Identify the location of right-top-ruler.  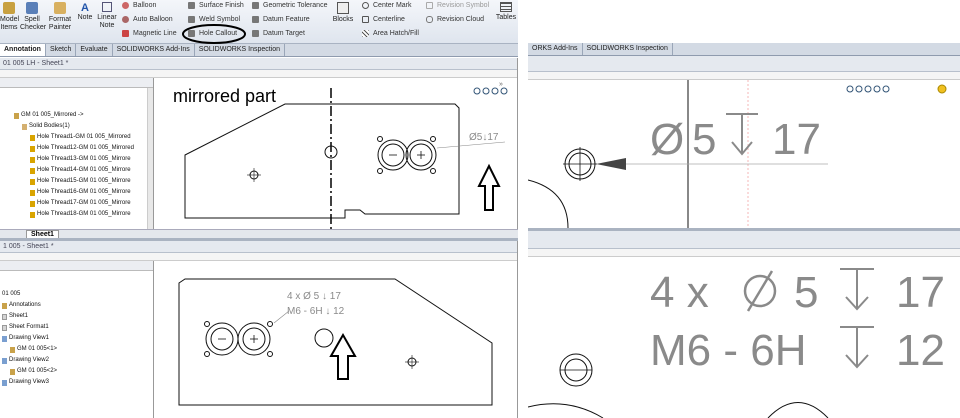
(744, 76).